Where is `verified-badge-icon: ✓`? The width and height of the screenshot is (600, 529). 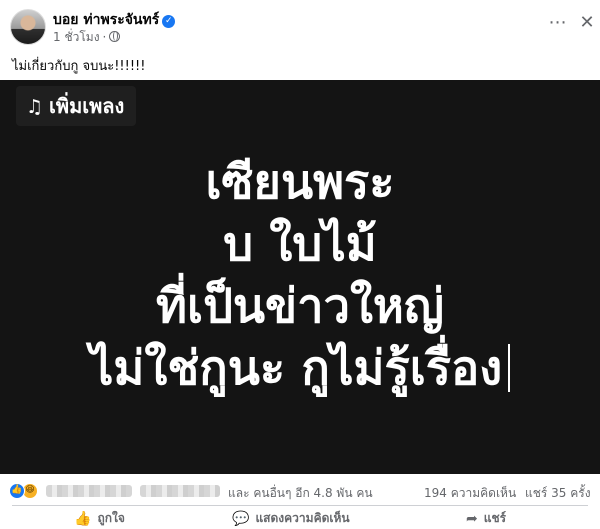 verified-badge-icon: ✓ is located at coordinates (169, 21).